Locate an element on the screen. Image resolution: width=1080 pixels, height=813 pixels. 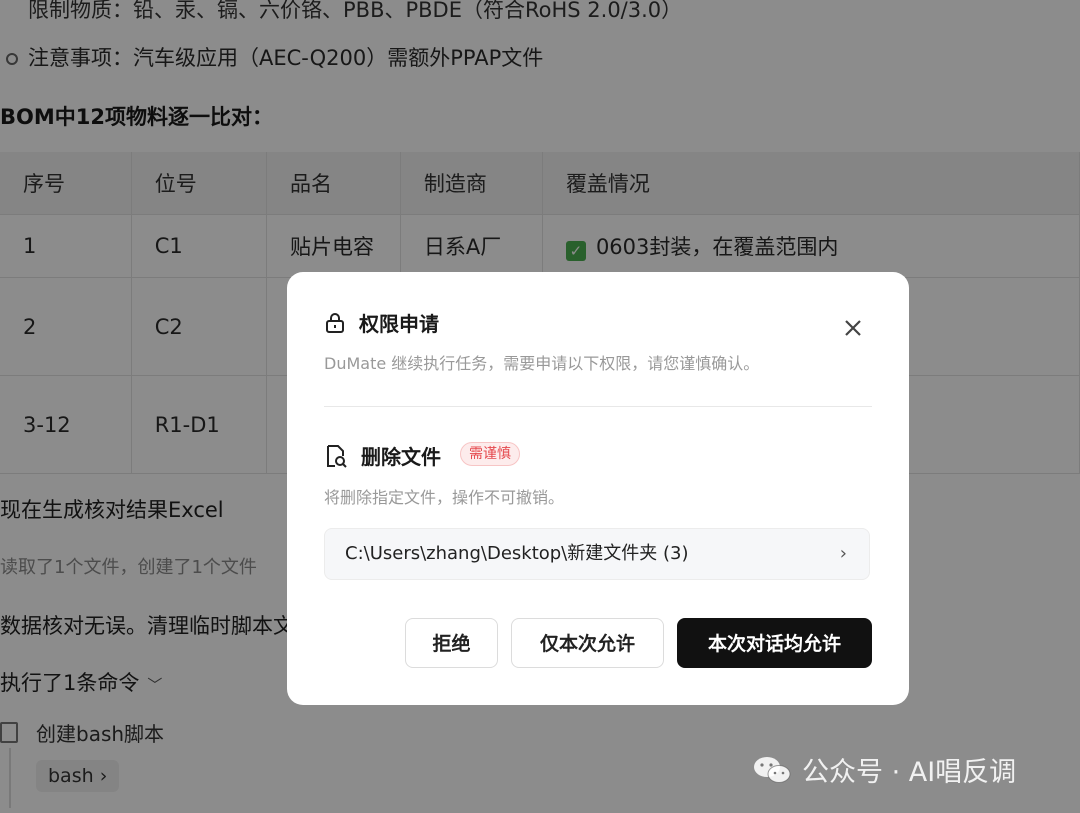
allow-session-button: 本次对话均允许 is located at coordinates (774, 643).